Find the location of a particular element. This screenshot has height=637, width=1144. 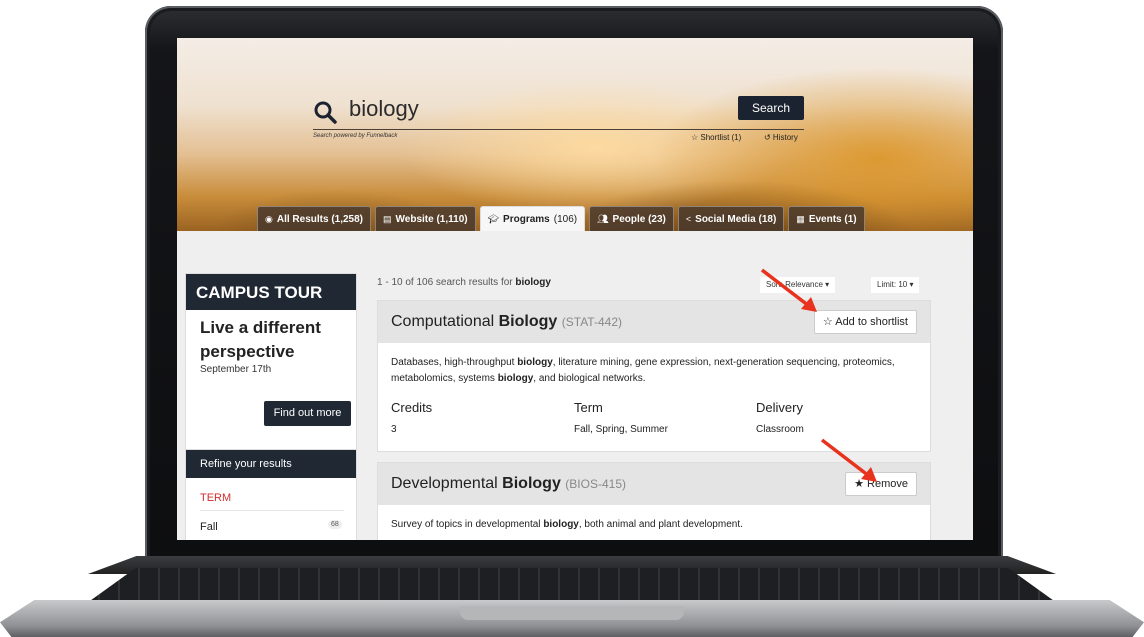

credits-label: Credits is located at coordinates (412, 407).